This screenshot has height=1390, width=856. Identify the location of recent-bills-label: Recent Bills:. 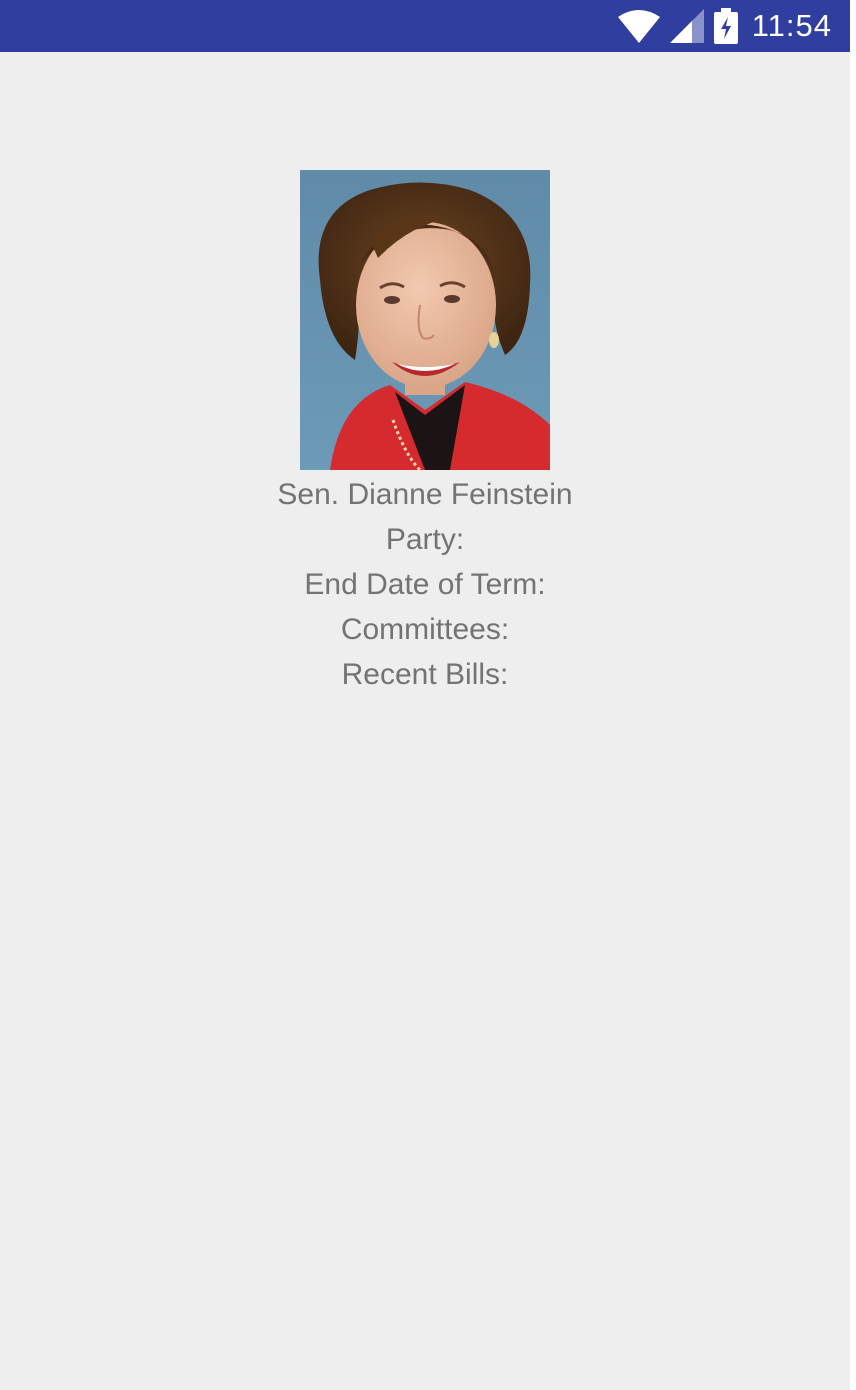
(425, 674).